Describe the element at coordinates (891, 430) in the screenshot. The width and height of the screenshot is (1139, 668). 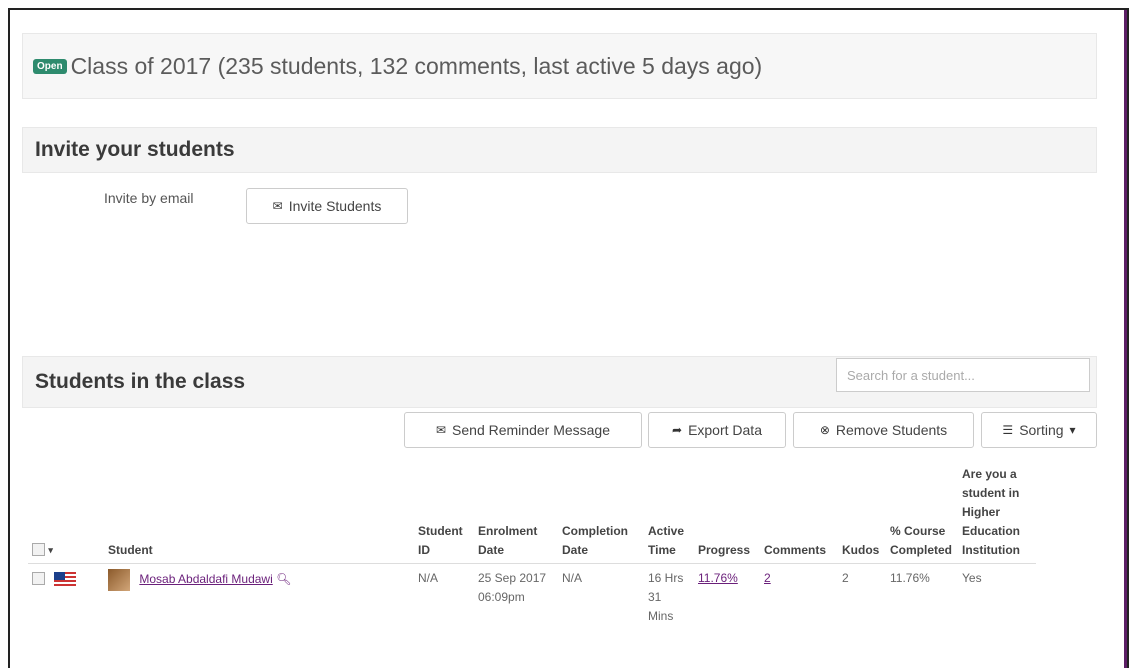
I see `remove-students-label: Remove Students` at that location.